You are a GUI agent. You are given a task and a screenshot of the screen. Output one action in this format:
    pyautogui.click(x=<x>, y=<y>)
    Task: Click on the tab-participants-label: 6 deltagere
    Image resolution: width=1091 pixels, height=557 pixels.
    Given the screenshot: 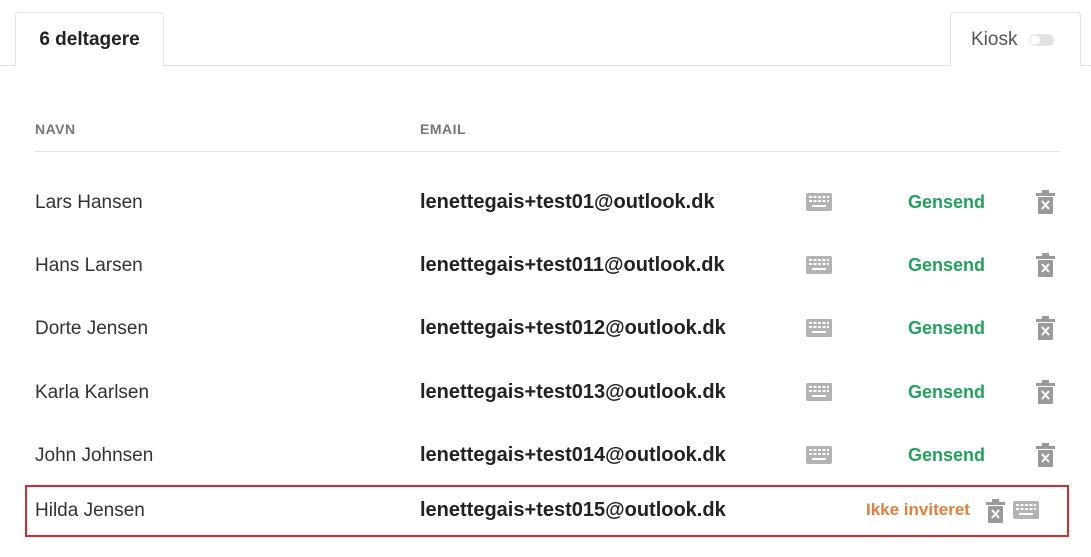 What is the action you would take?
    pyautogui.click(x=89, y=39)
    